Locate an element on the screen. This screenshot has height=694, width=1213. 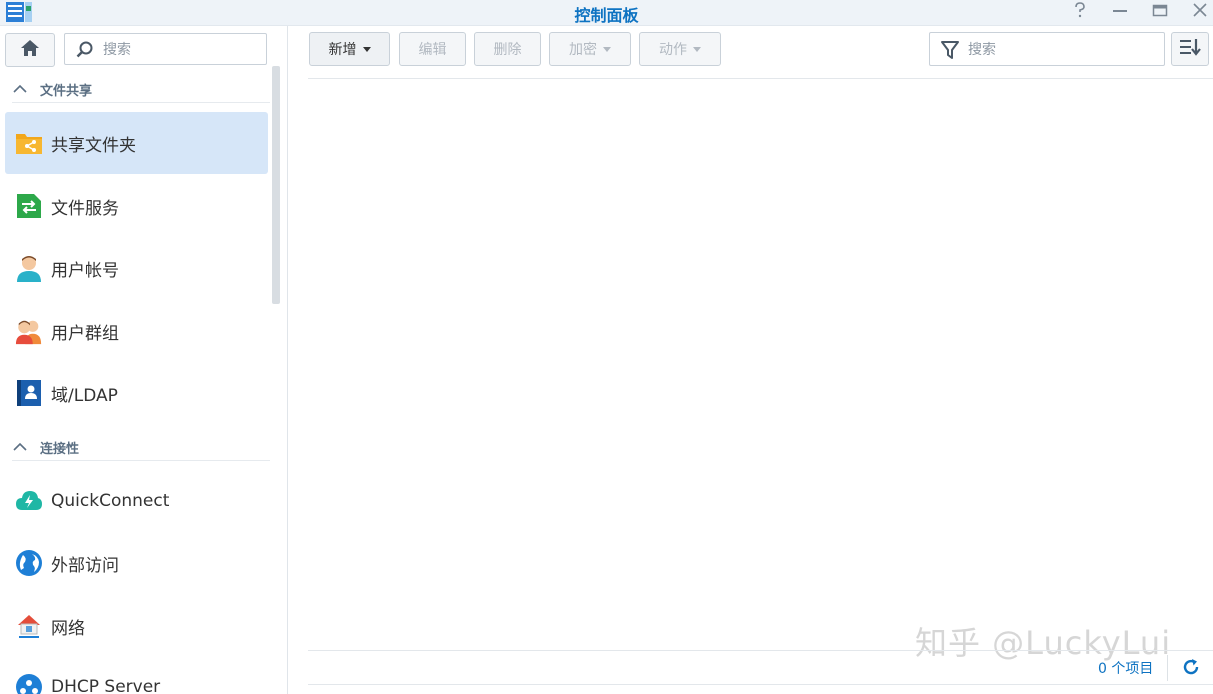
footer-bottom-divider is located at coordinates (760, 684).